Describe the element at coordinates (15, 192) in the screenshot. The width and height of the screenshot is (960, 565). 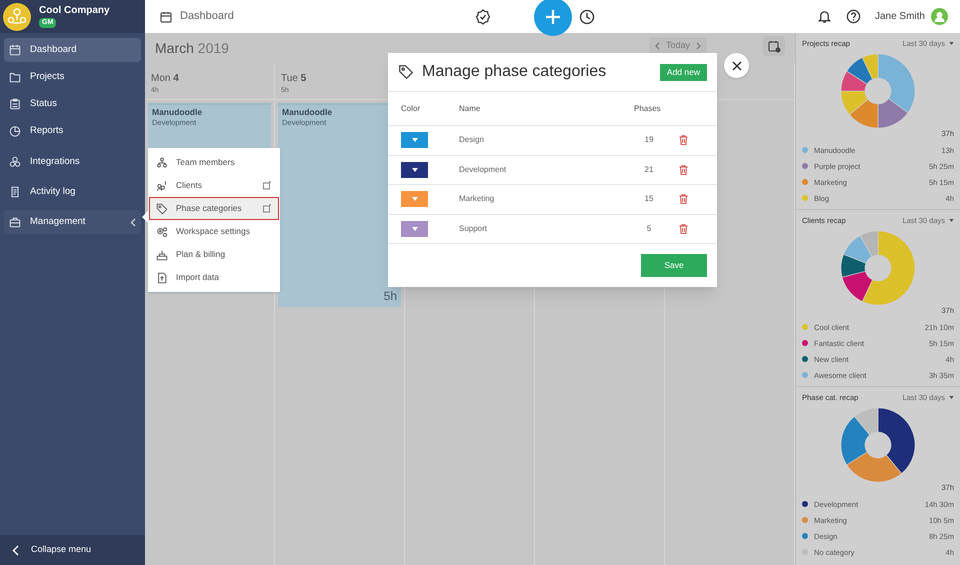
I see `document-icon` at that location.